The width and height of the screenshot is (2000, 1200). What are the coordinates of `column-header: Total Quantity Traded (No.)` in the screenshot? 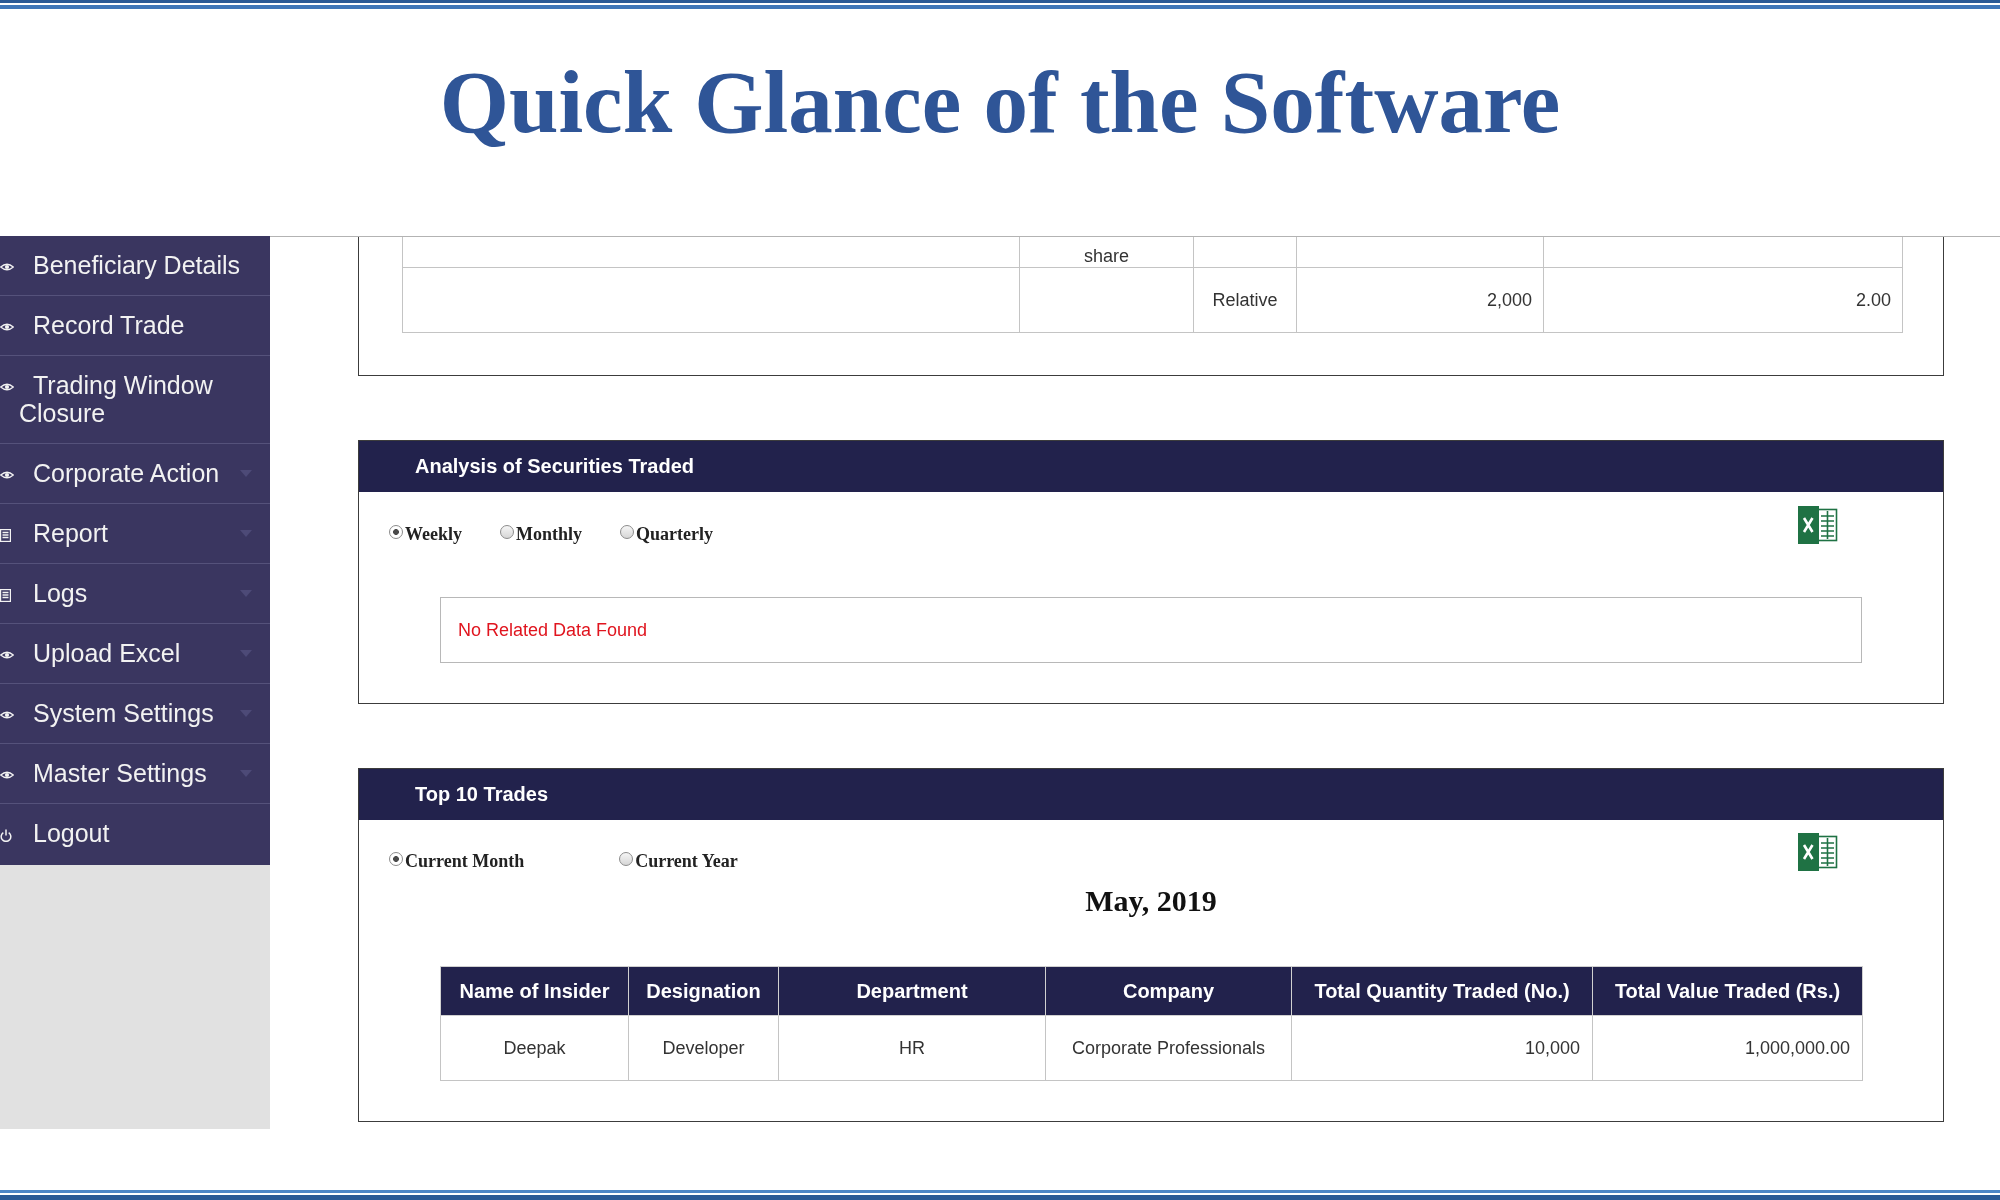 It's located at (1442, 991).